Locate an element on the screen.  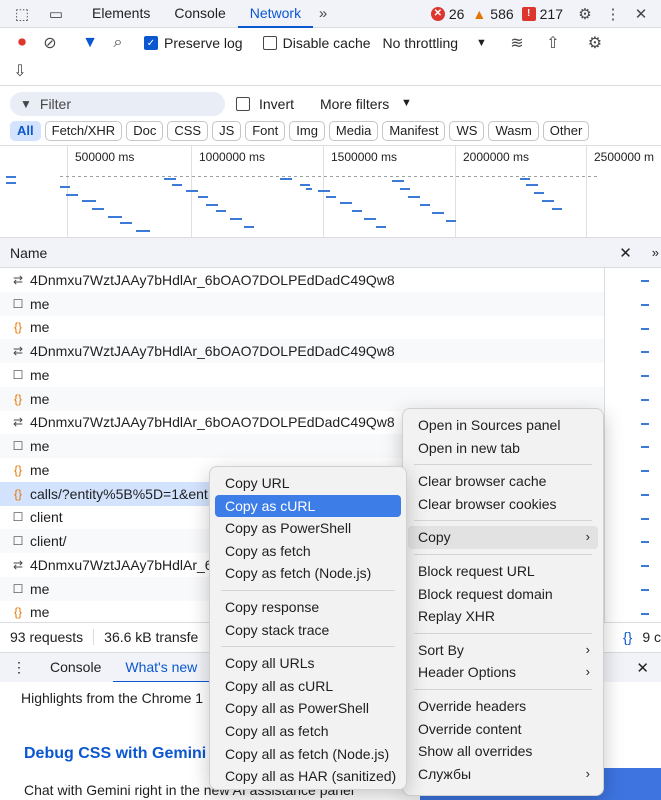
menu-item-copy-all-as-har-sanitized: Copy all as HAR (sanitized) is located at coordinates (308, 776).